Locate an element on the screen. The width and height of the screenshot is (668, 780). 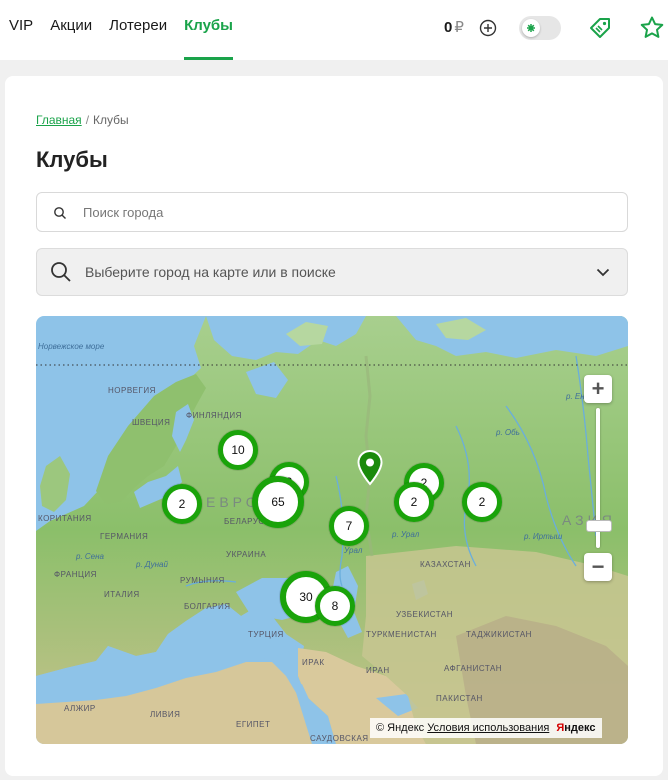
nav-item-promotions: Акции is located at coordinates (71, 30).